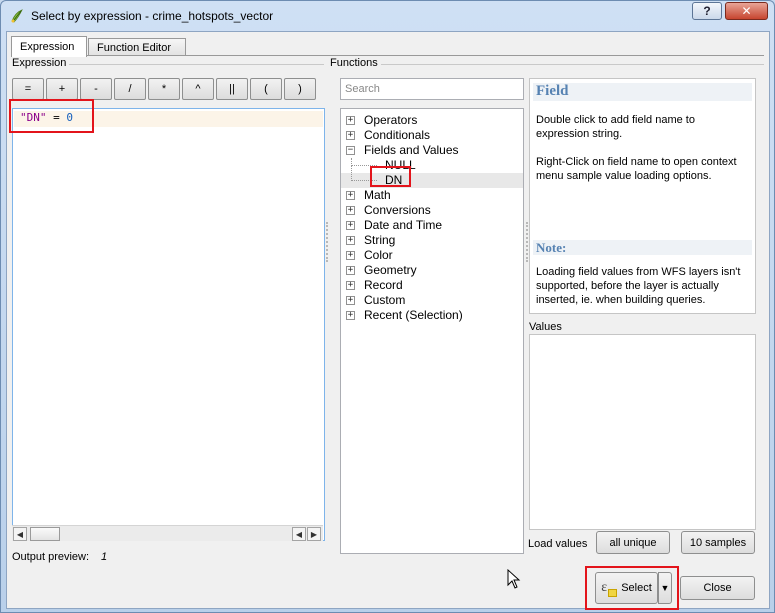 The image size is (775, 613). I want to click on operator-equals-button: =, so click(28, 89).